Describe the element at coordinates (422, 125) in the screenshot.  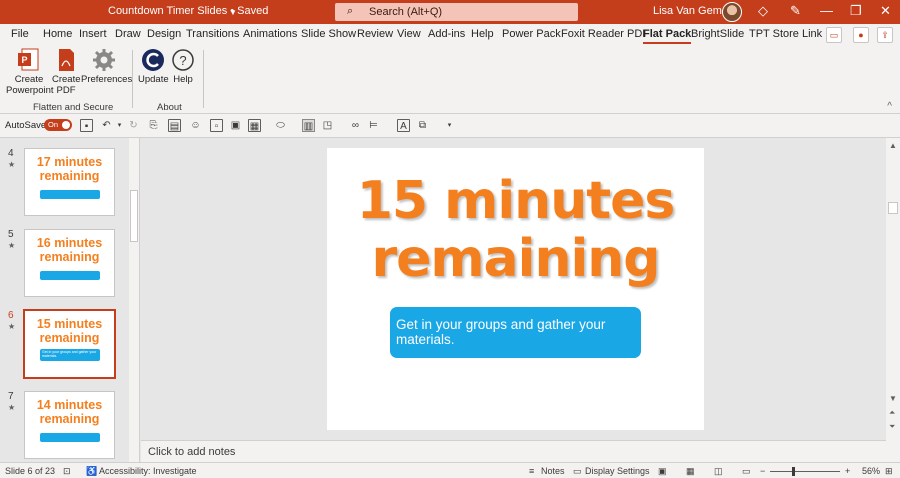
I see `arrange-icon: ⧉` at that location.